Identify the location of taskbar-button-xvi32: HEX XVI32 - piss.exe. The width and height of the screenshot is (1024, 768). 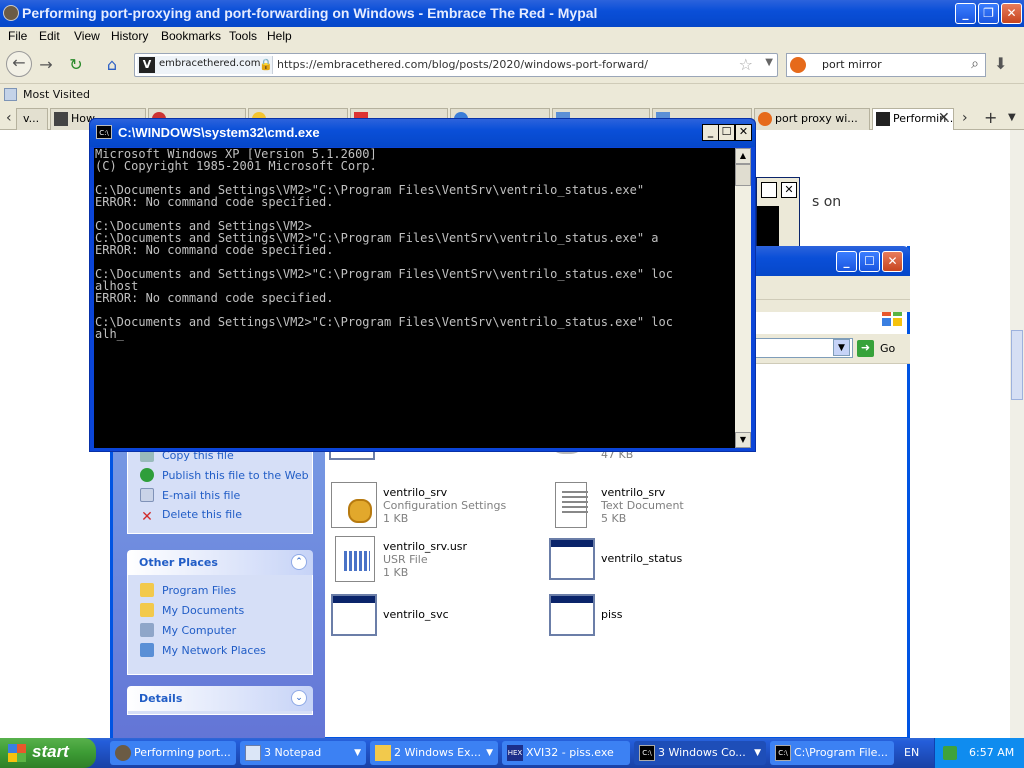
(566, 753).